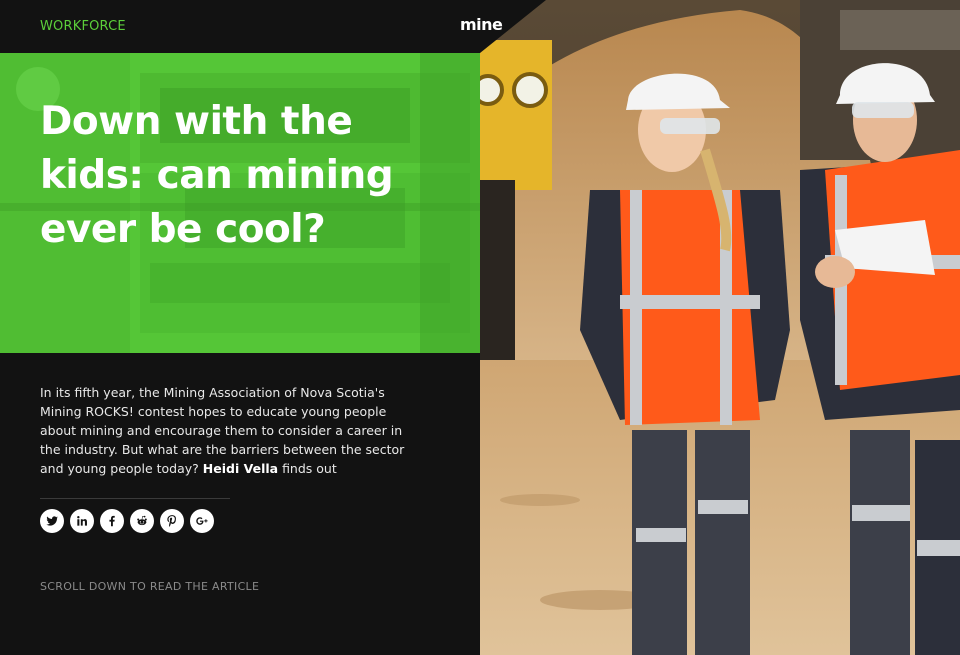  What do you see at coordinates (127, 521) in the screenshot?
I see `share-buttons` at bounding box center [127, 521].